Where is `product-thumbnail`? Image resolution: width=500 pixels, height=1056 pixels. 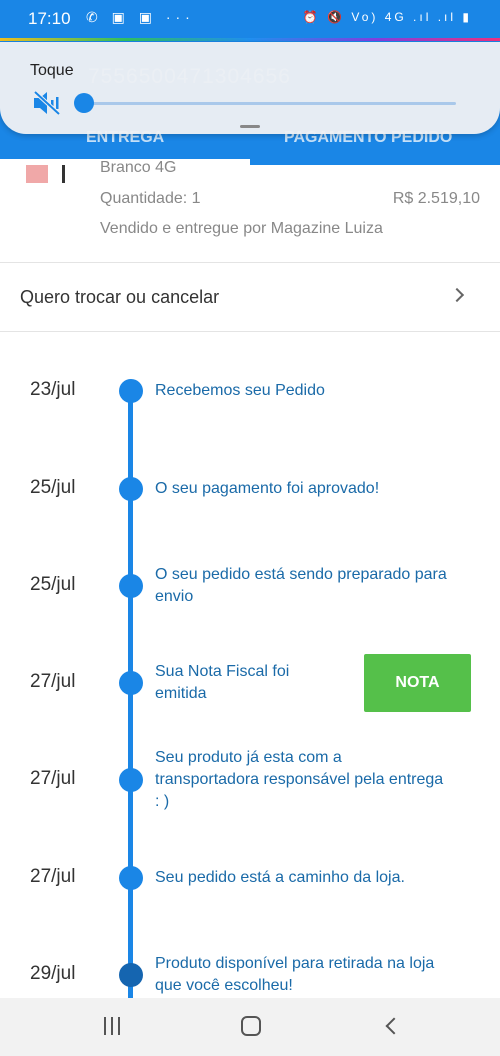
product-thumbnail is located at coordinates (48, 175).